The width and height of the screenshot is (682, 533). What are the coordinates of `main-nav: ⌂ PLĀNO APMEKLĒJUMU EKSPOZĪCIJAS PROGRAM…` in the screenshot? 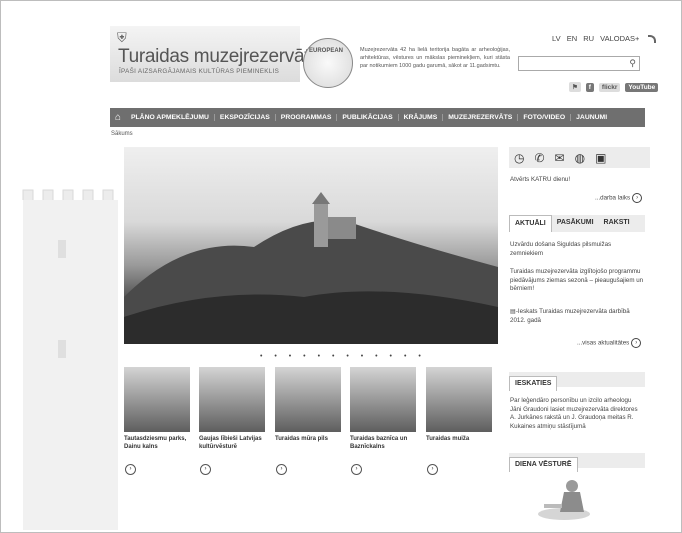 It's located at (377, 117).